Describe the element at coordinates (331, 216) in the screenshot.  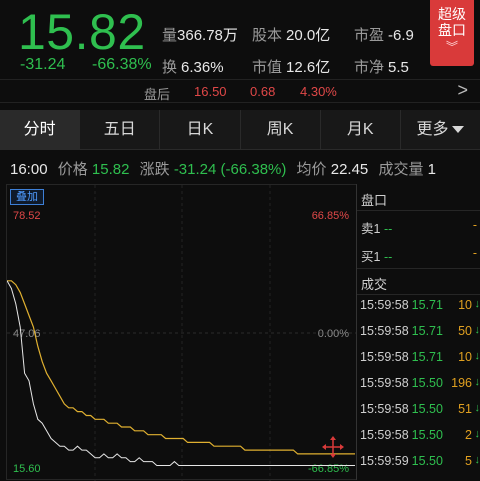
I see `y-high-pct-label: 66.85%` at that location.